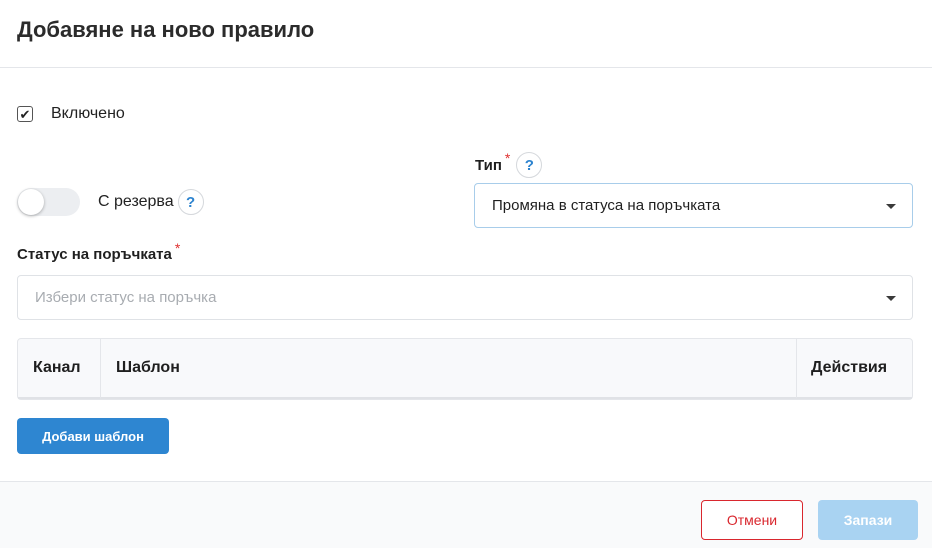  Describe the element at coordinates (529, 165) in the screenshot. I see `type-help-icon: ?` at that location.